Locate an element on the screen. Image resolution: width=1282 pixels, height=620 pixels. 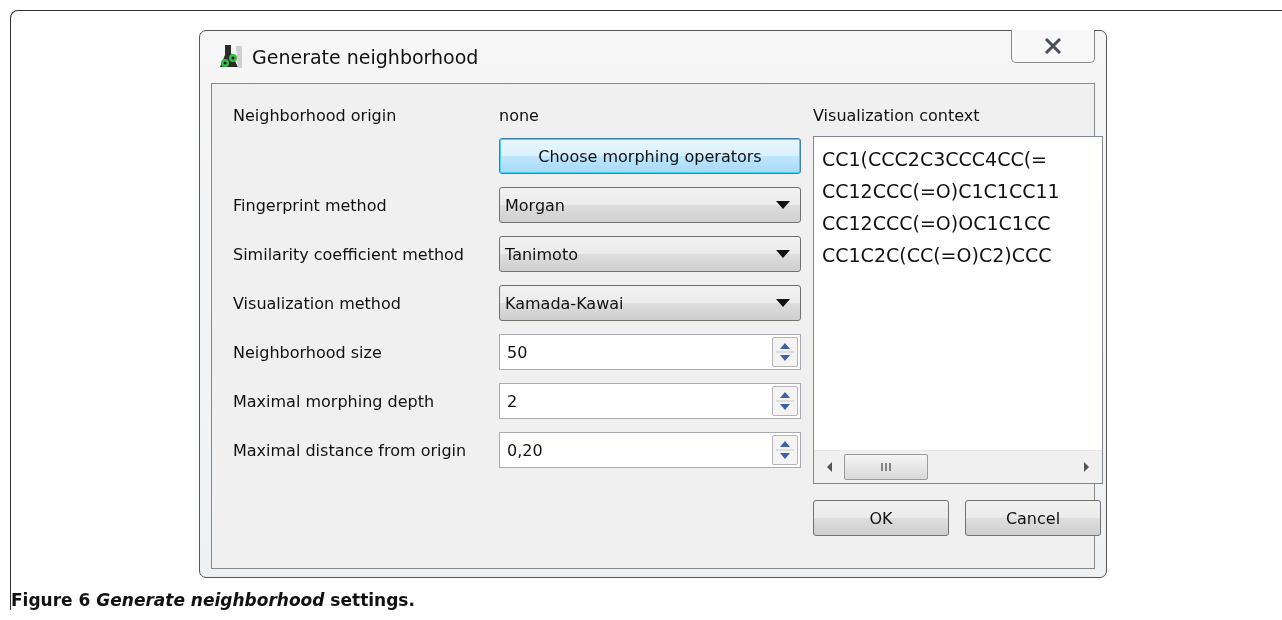
spin-field: 50 is located at coordinates (650, 352).